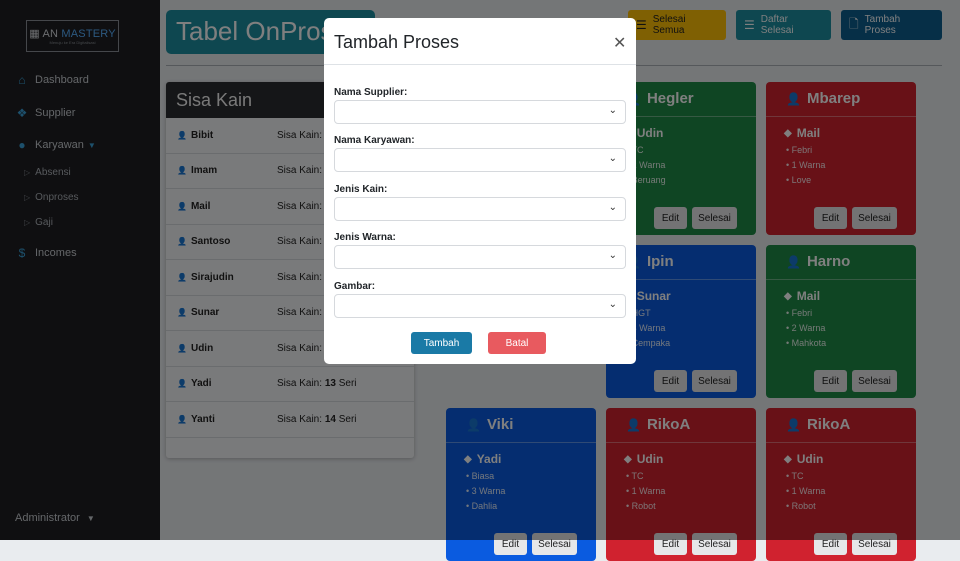 This screenshot has height=561, width=960. I want to click on supplier-label: Nama Supplier:, so click(371, 92).